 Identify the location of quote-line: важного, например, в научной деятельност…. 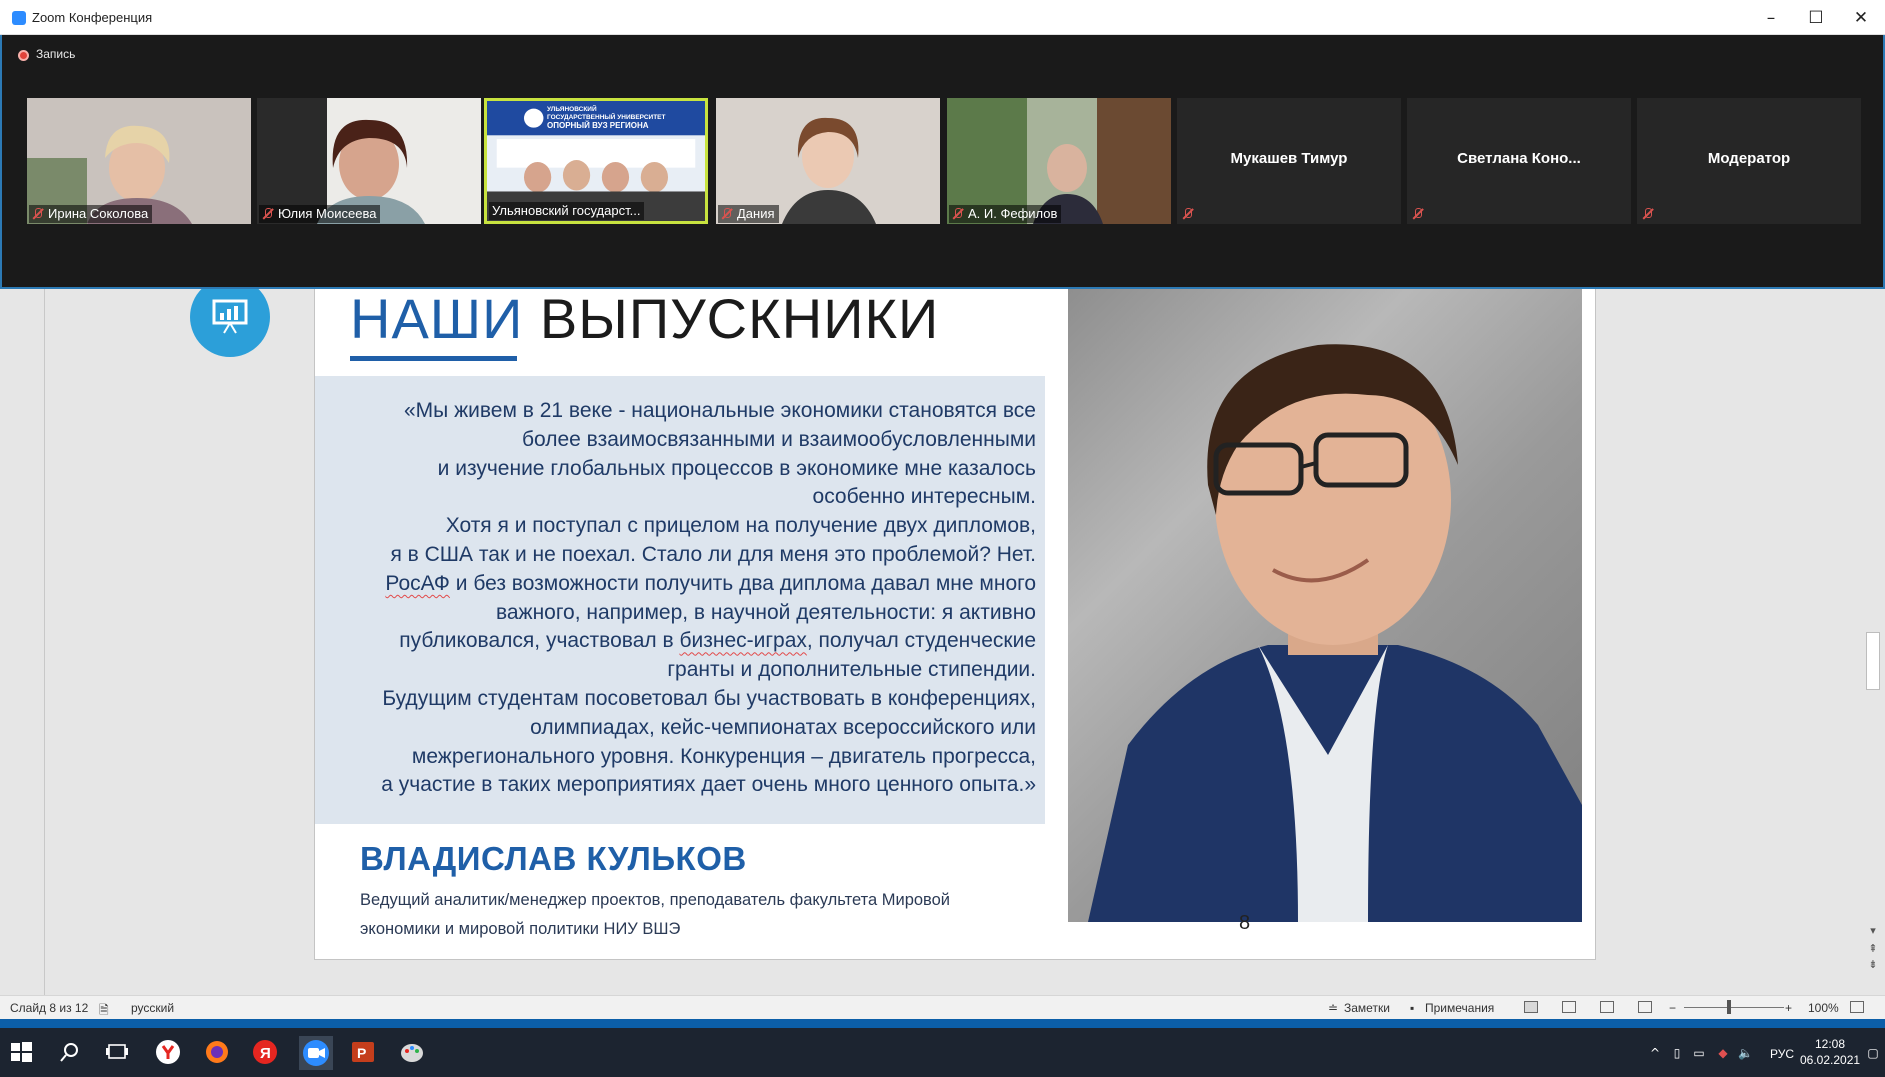
(765, 612).